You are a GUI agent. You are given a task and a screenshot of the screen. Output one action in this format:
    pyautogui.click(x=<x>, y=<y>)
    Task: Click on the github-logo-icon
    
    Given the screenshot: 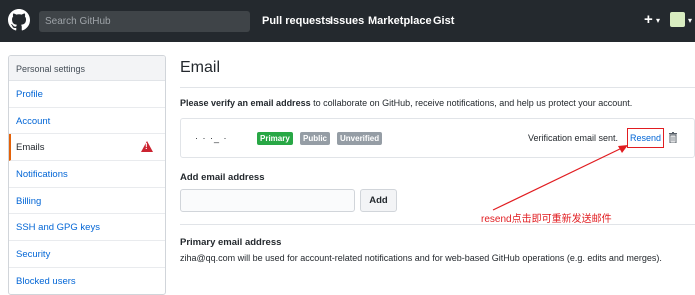 What is the action you would take?
    pyautogui.click(x=19, y=20)
    